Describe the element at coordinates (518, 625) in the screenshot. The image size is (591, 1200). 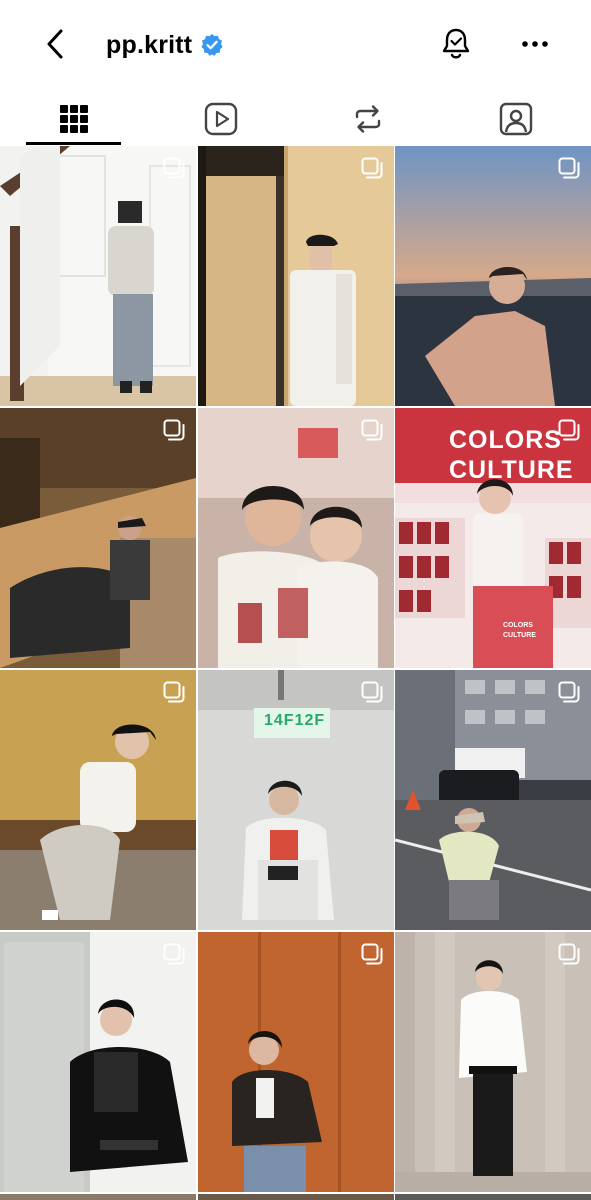
I see `box-text-colors: COLORS` at that location.